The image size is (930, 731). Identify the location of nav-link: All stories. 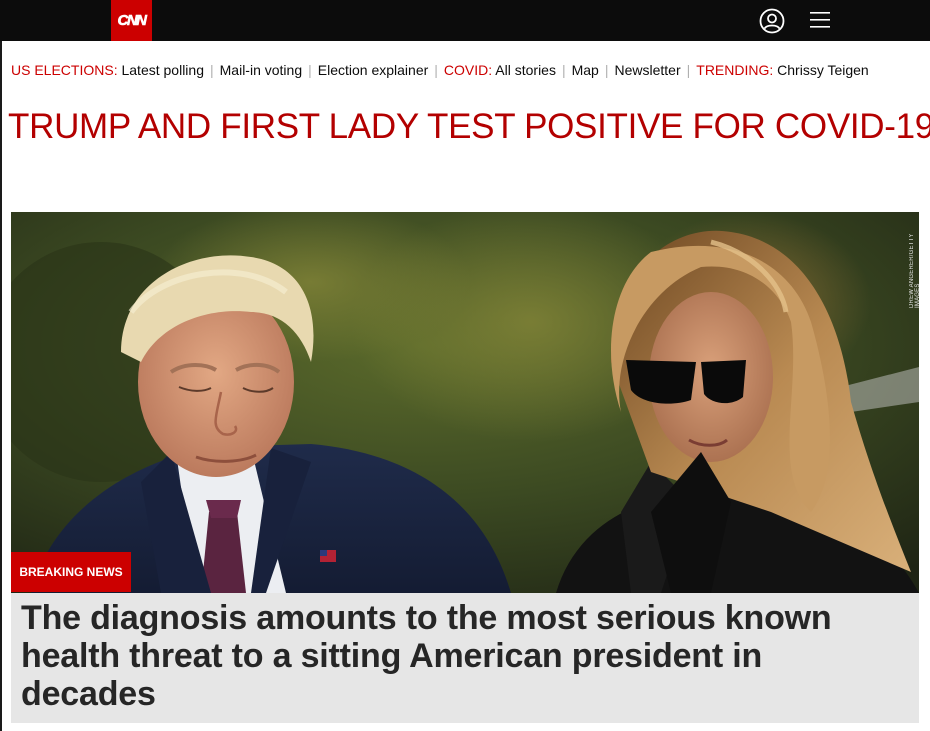
(525, 70).